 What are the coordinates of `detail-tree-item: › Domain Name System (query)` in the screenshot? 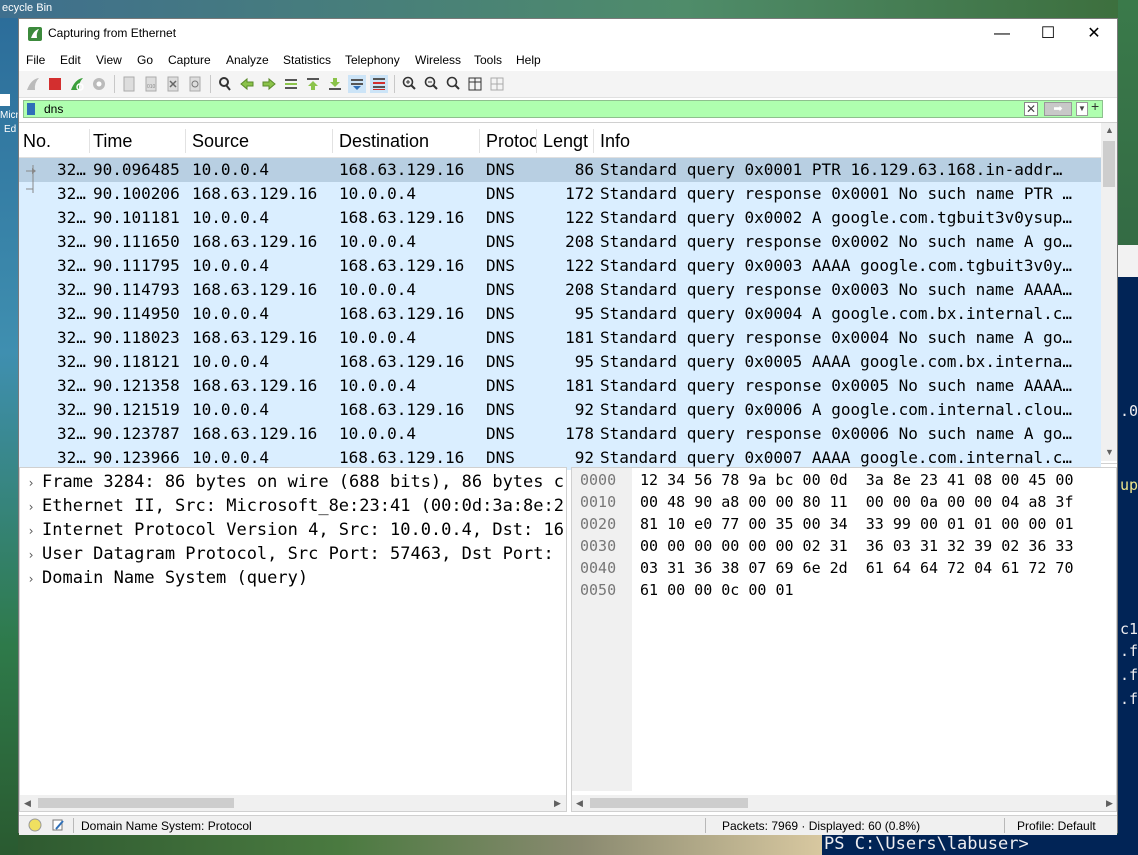 It's located at (292, 578).